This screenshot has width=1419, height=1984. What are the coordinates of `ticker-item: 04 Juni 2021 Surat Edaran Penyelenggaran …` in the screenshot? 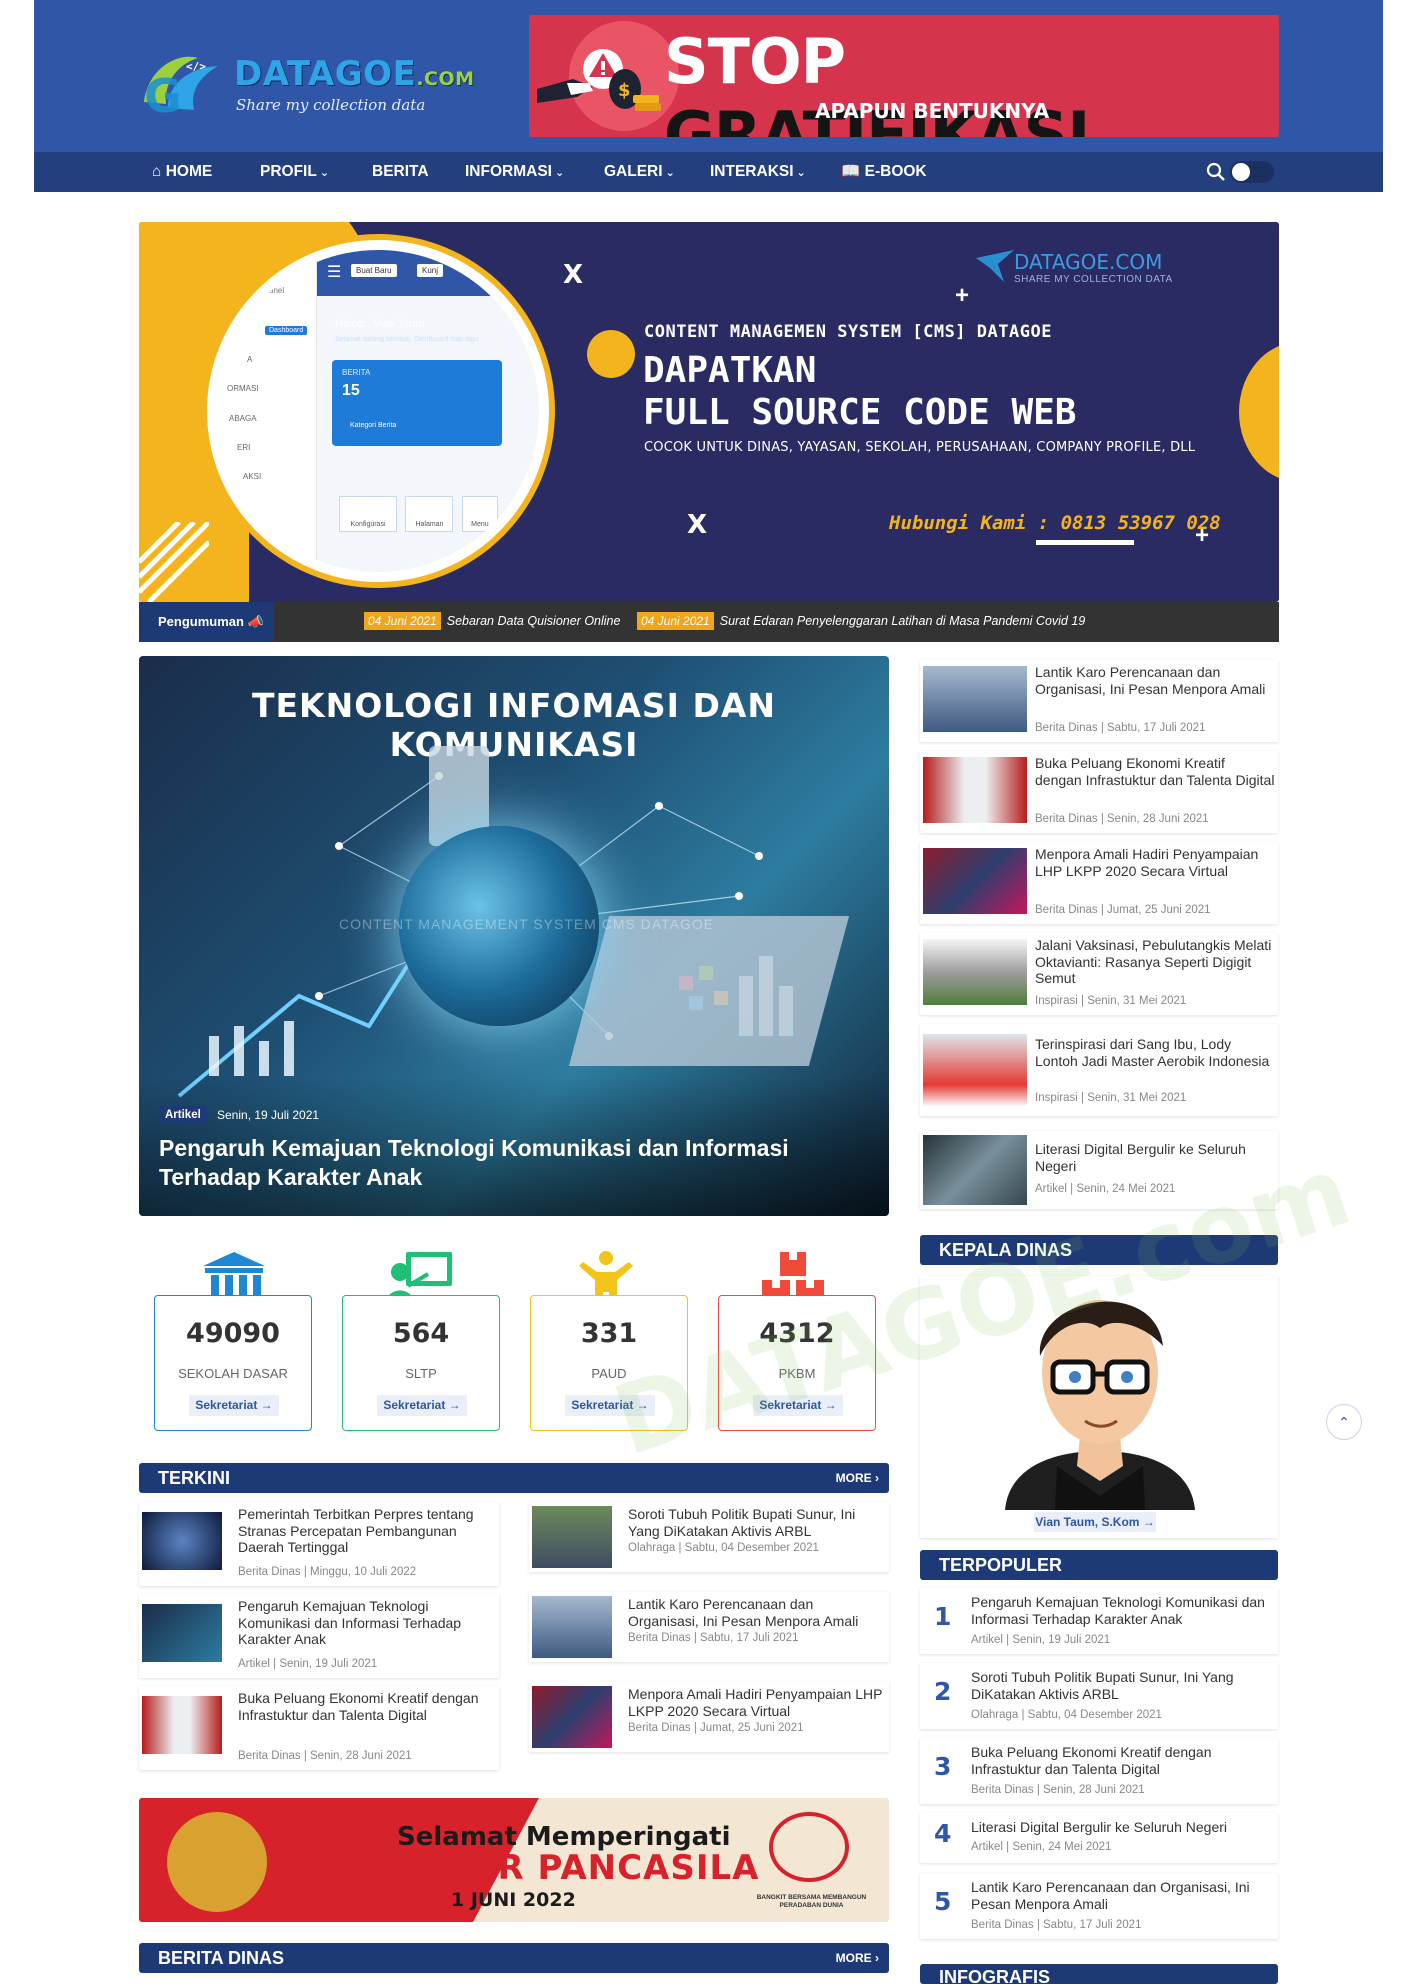 It's located at (861, 621).